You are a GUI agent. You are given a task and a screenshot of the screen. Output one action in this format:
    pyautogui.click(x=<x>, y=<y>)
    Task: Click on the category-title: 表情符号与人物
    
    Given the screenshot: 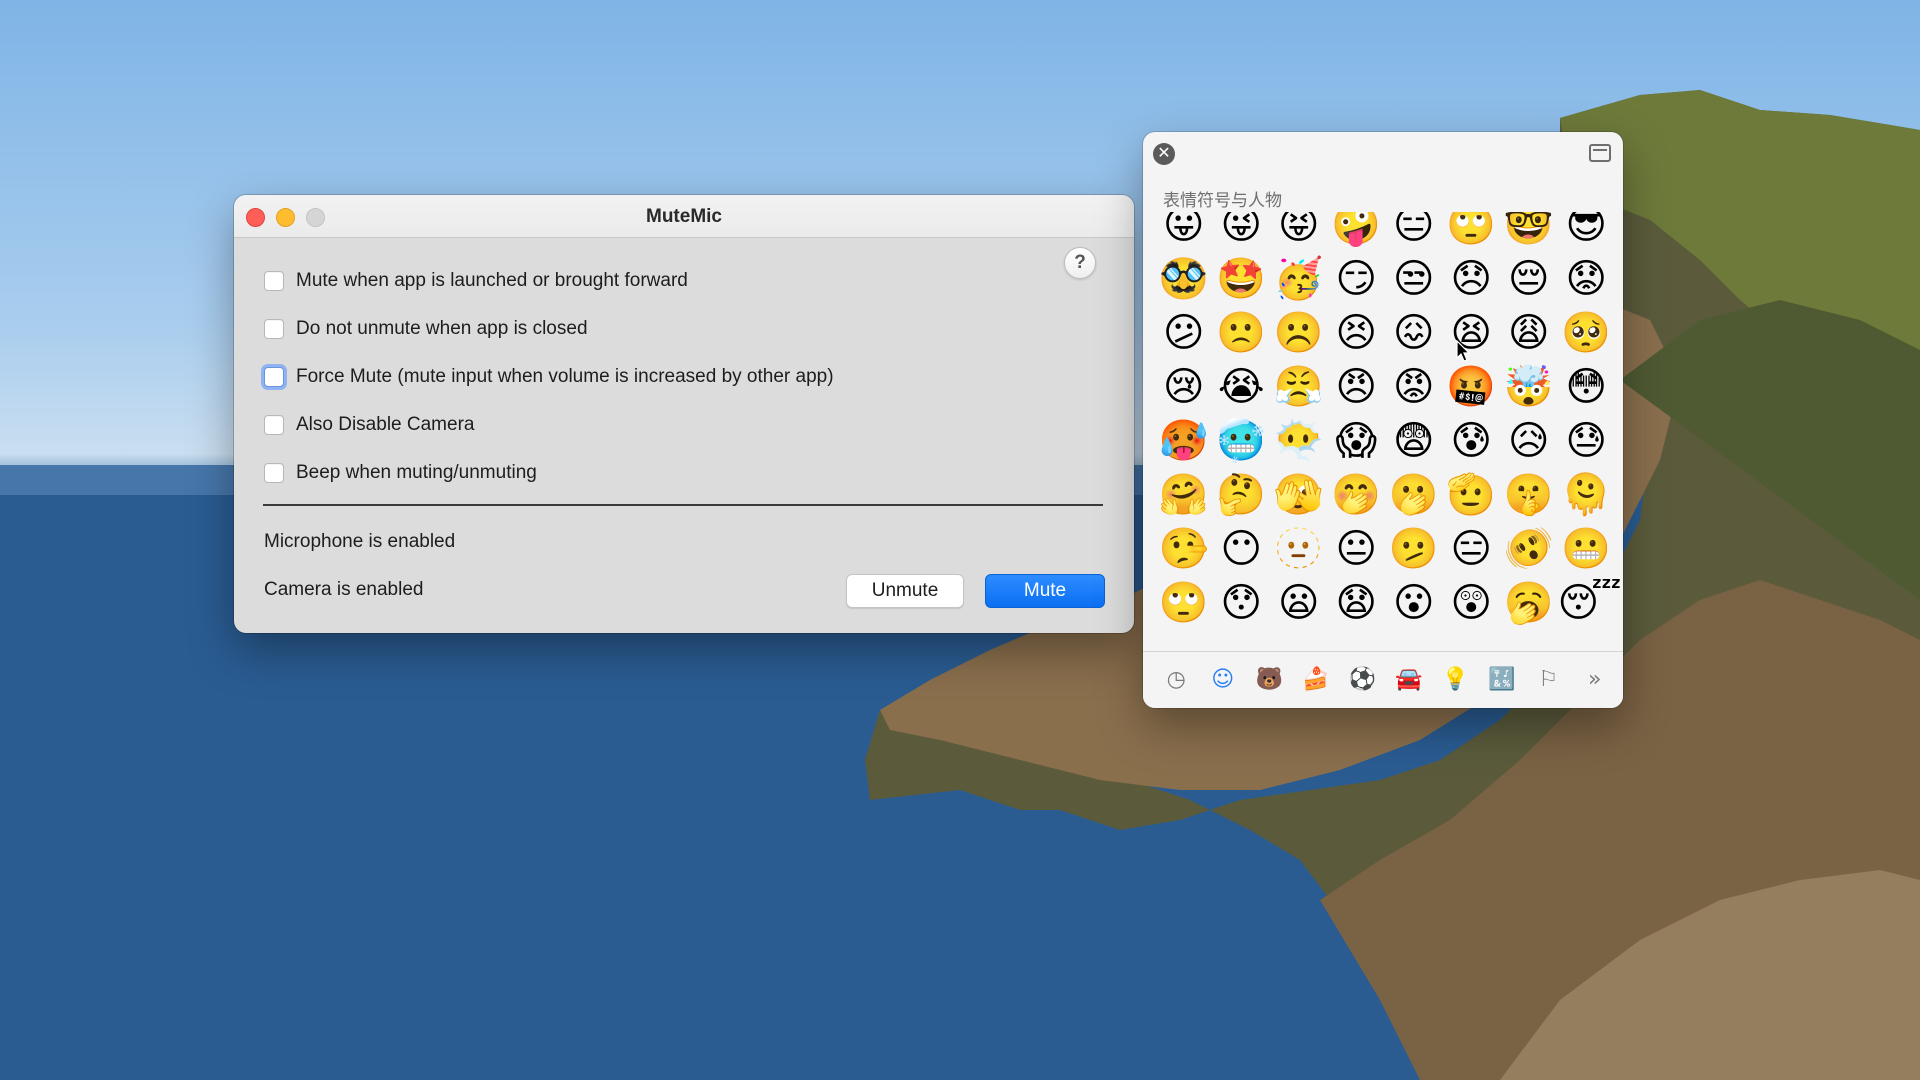 What is the action you would take?
    pyautogui.click(x=1222, y=200)
    